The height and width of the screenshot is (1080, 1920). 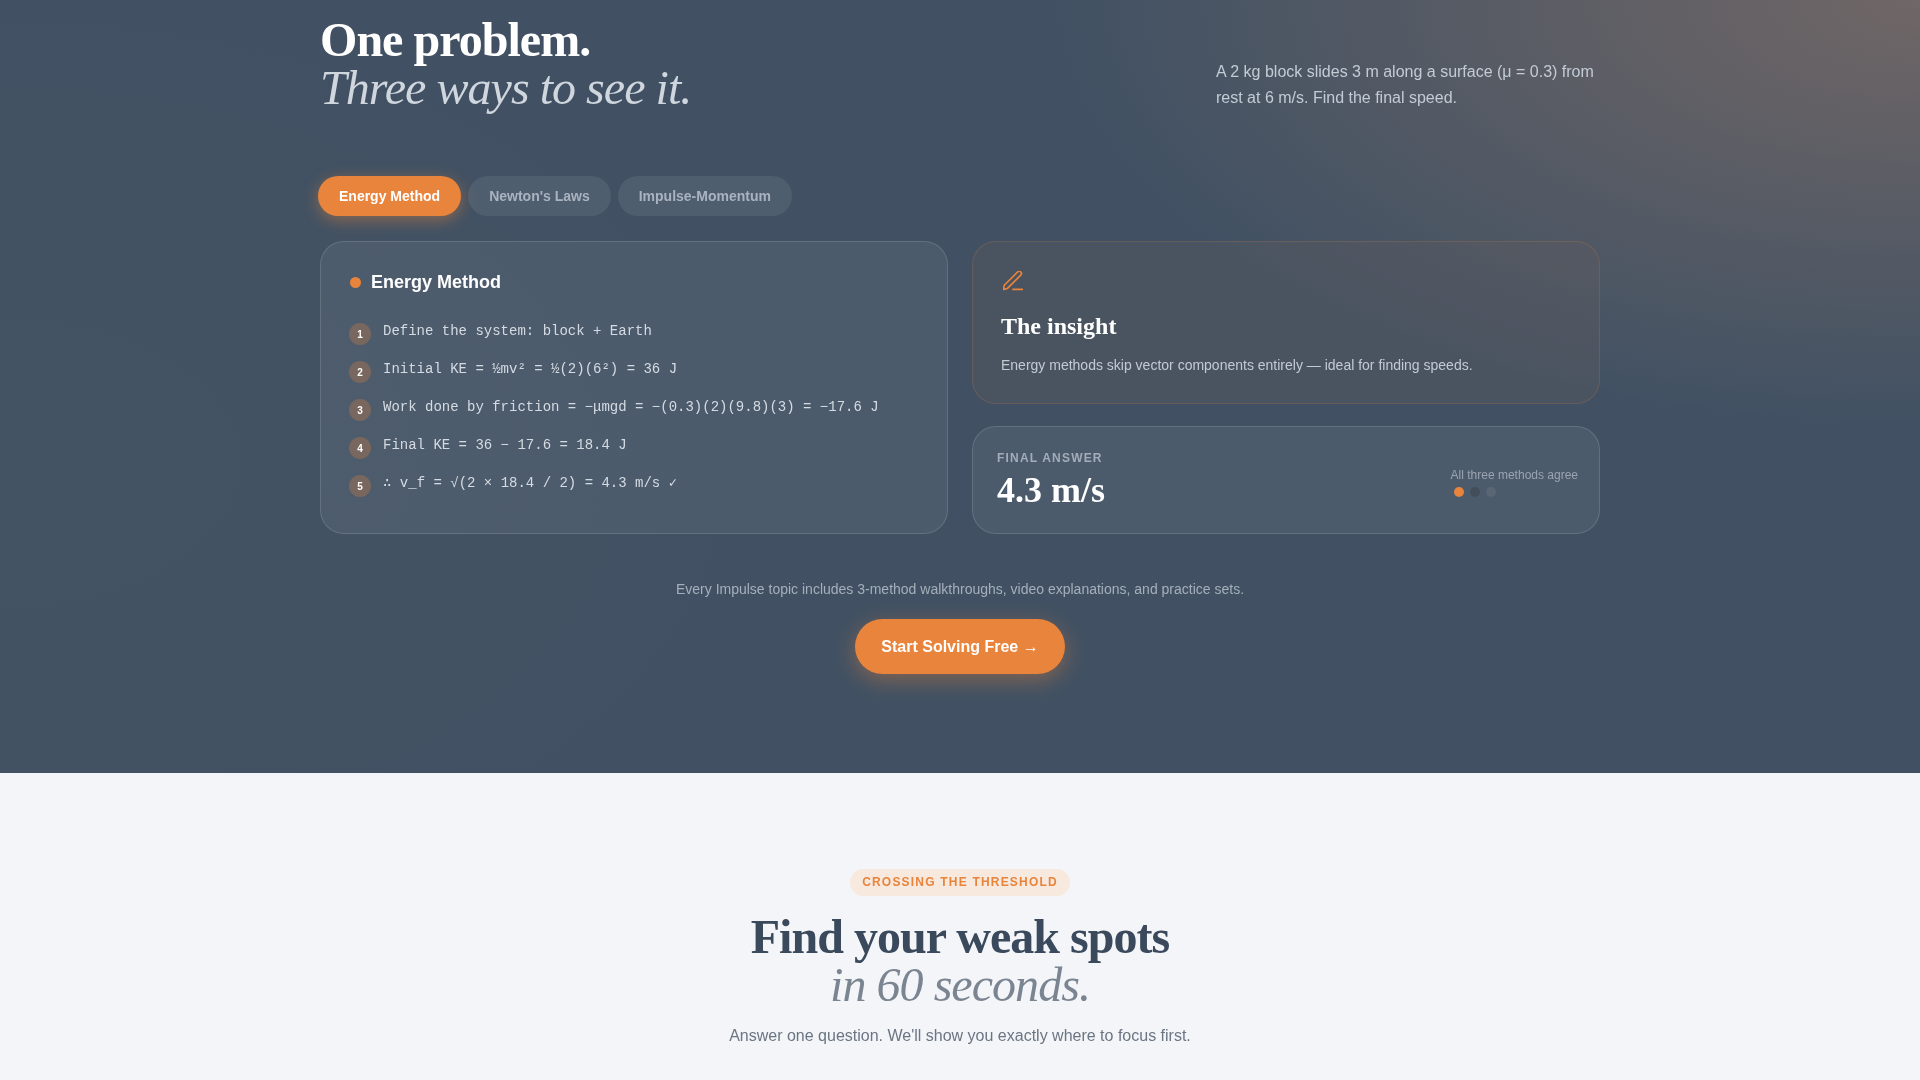 I want to click on problem-text: A 2 kg block slides 3 m along a surface (μ = 0.3) from rest at 6 m/s. Find the final speed., so click(x=1405, y=85).